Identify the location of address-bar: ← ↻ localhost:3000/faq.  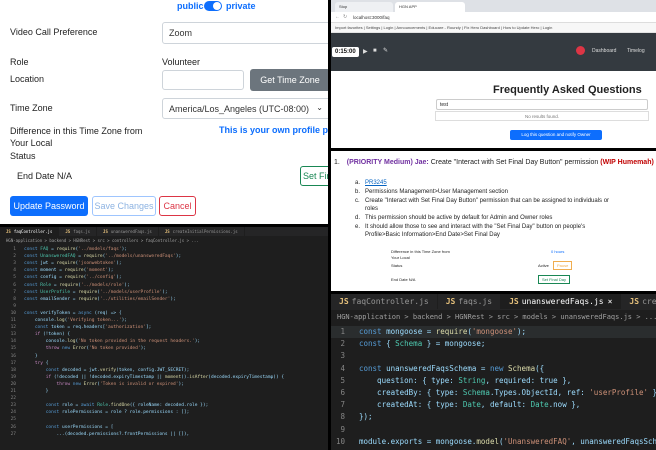
(493, 17).